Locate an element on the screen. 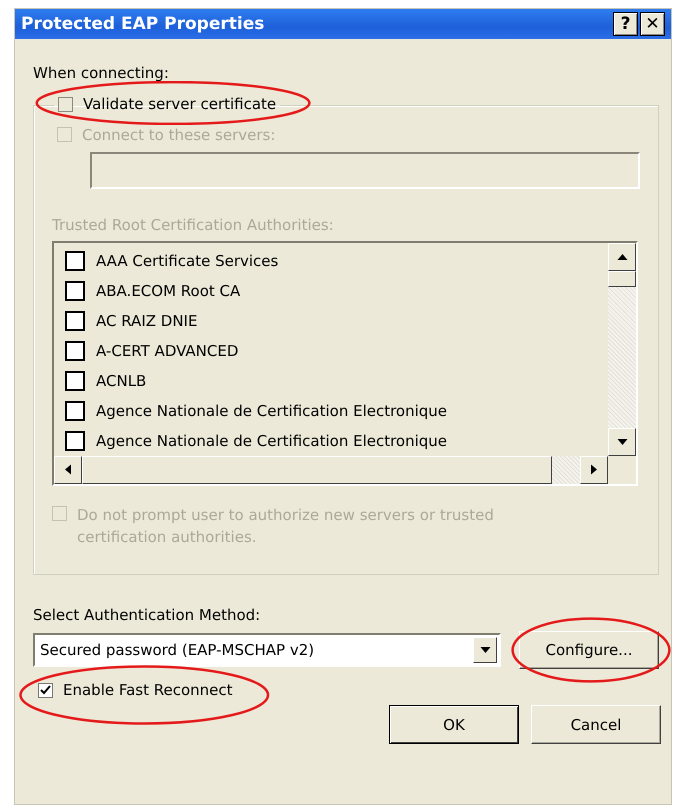 The image size is (686, 805). horizontal-scrollbar is located at coordinates (345, 470).